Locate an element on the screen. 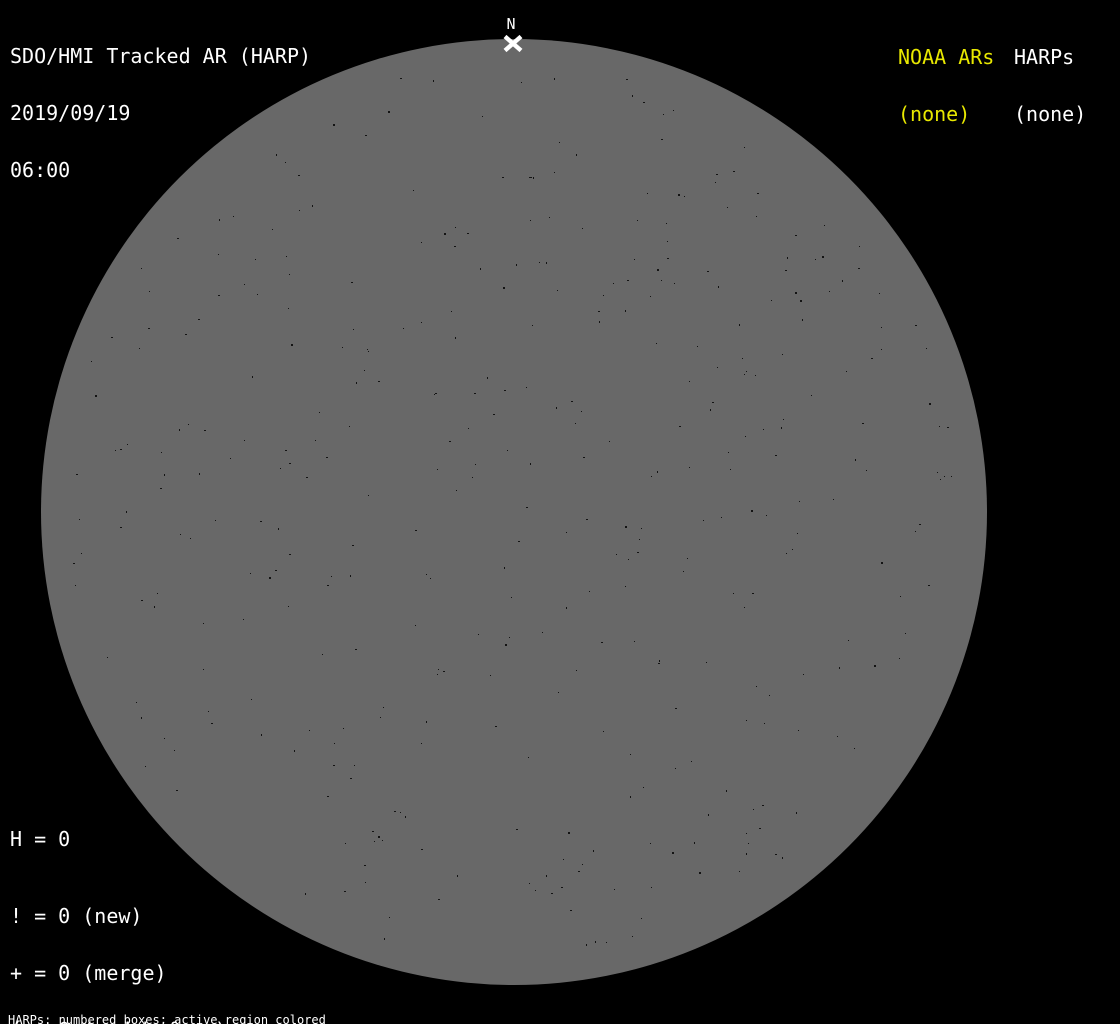 The image size is (1120, 1024). legend-row-merge: + = 0 (merge) is located at coordinates (88, 973).